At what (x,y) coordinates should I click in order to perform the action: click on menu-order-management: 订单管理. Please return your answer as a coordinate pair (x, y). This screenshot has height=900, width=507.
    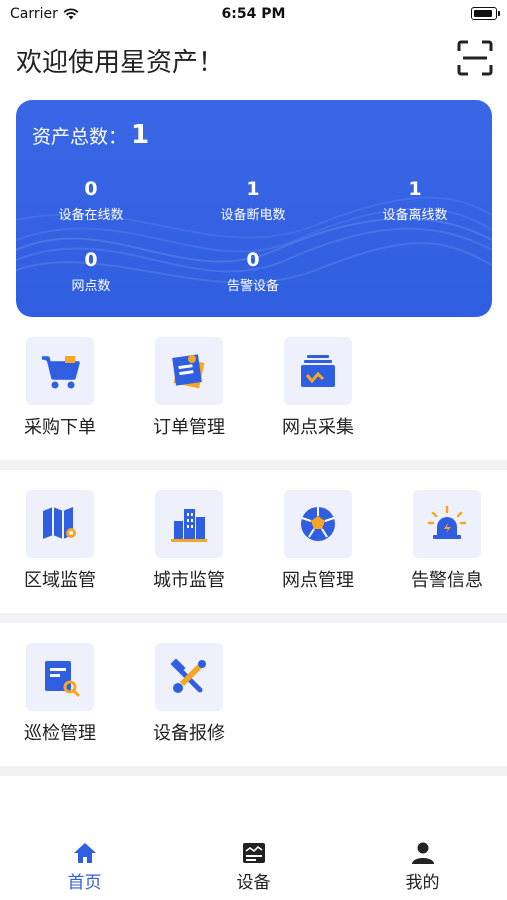
    Looking at the image, I should click on (189, 388).